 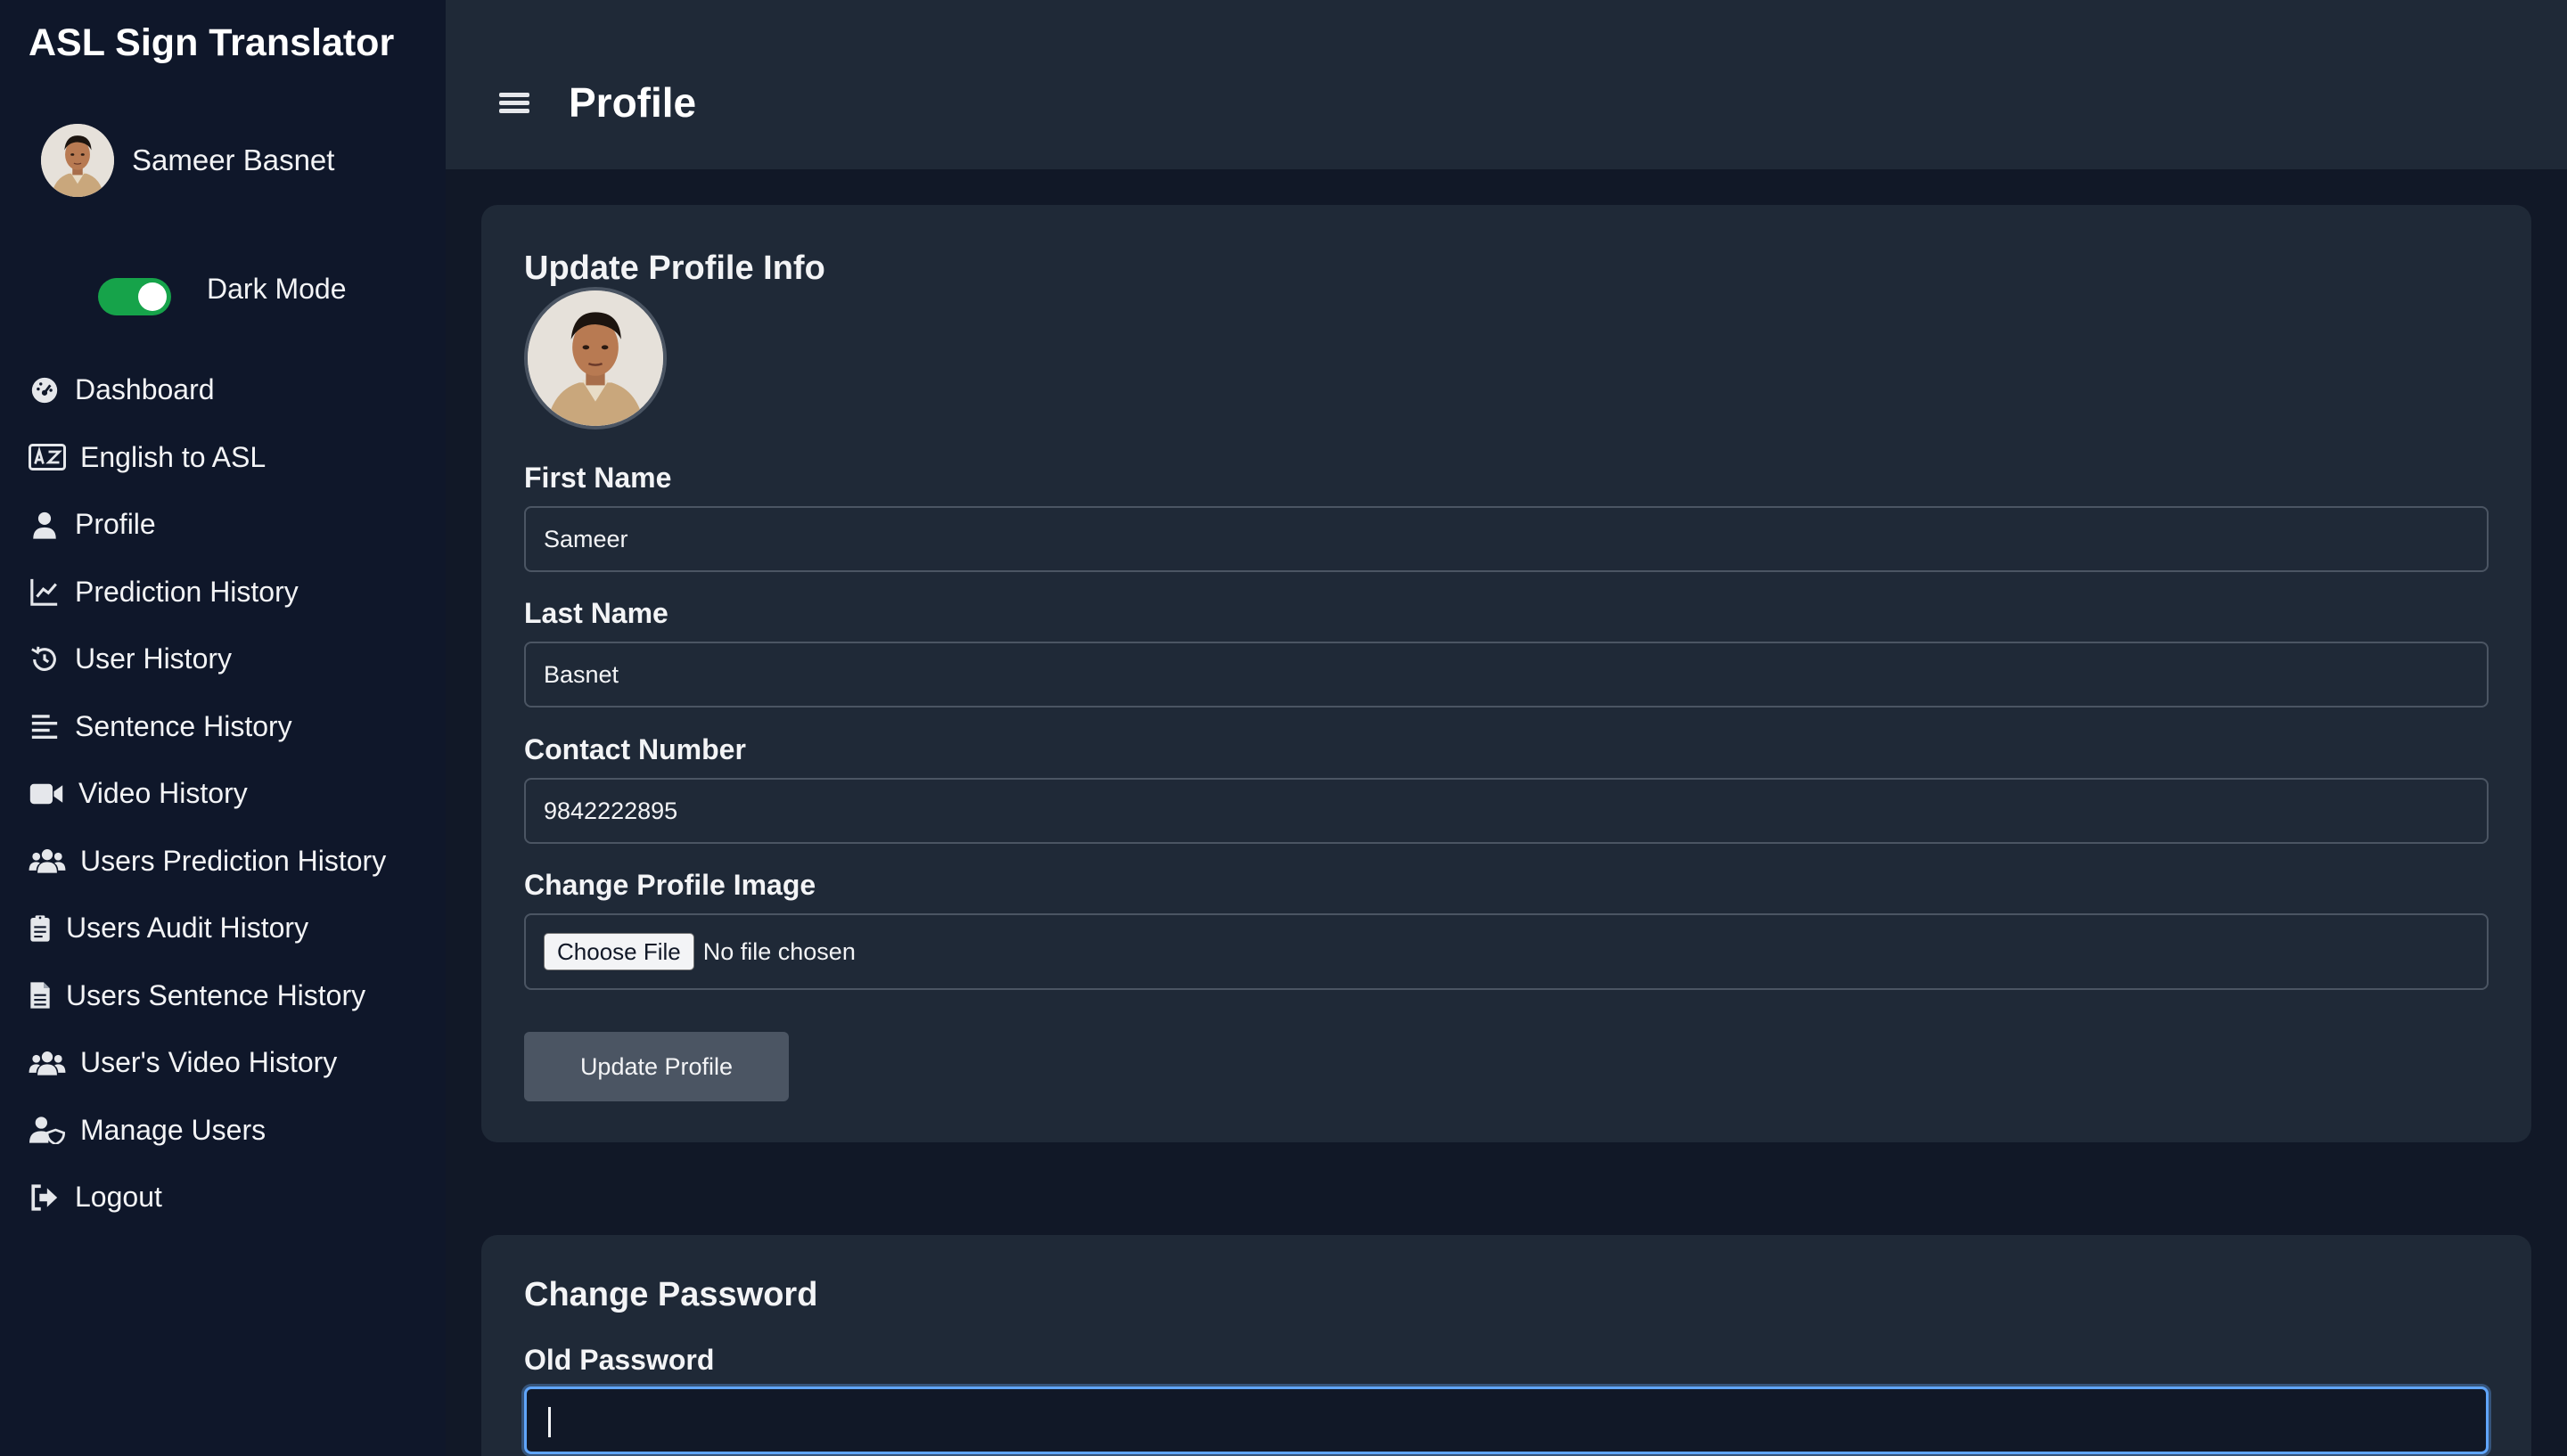 What do you see at coordinates (598, 478) in the screenshot?
I see `first-name-label: First Name` at bounding box center [598, 478].